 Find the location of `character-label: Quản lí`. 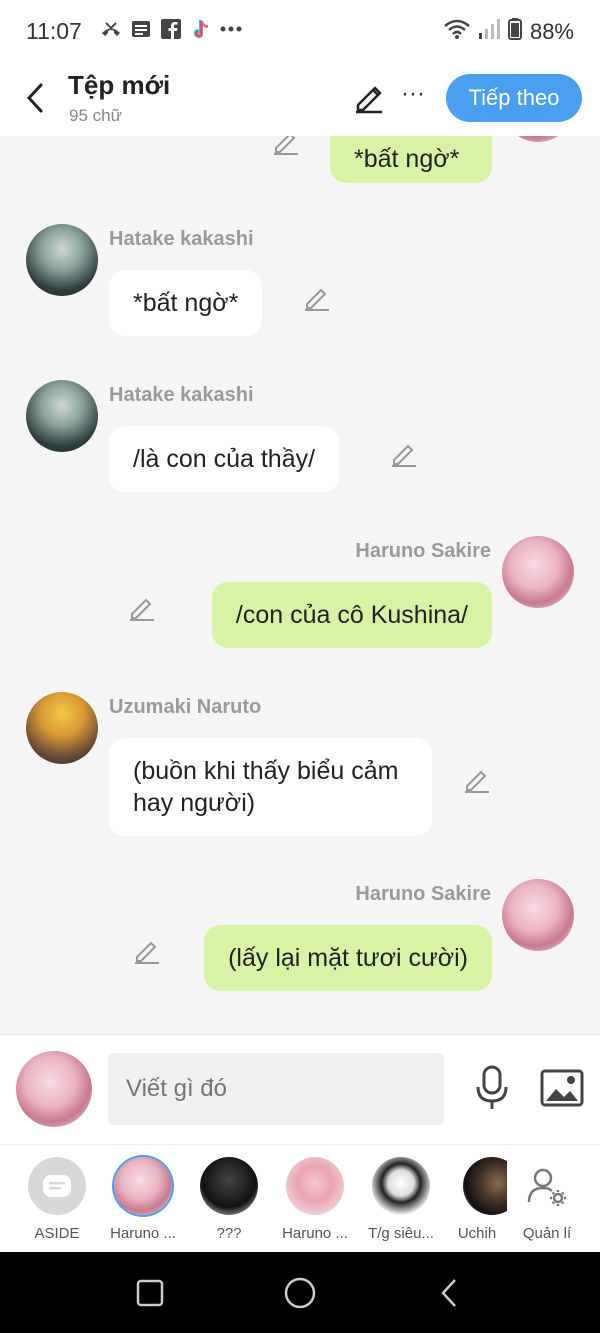

character-label: Quản lí is located at coordinates (547, 1233).